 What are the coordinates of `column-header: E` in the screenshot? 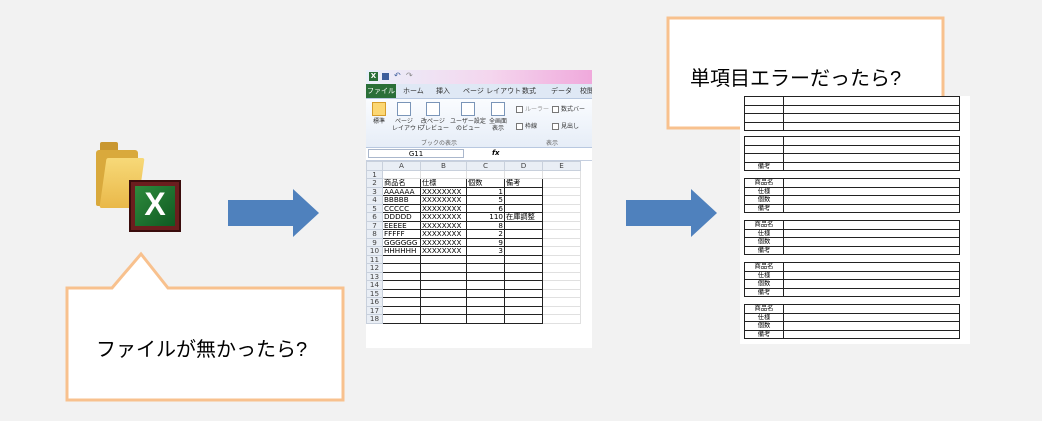 It's located at (561, 166).